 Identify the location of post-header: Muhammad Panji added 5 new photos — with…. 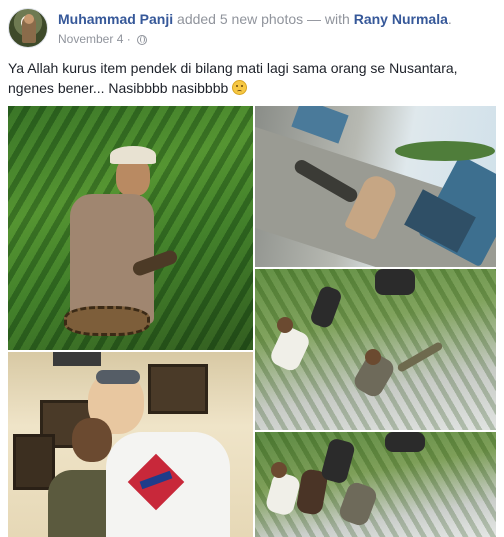
(253, 30).